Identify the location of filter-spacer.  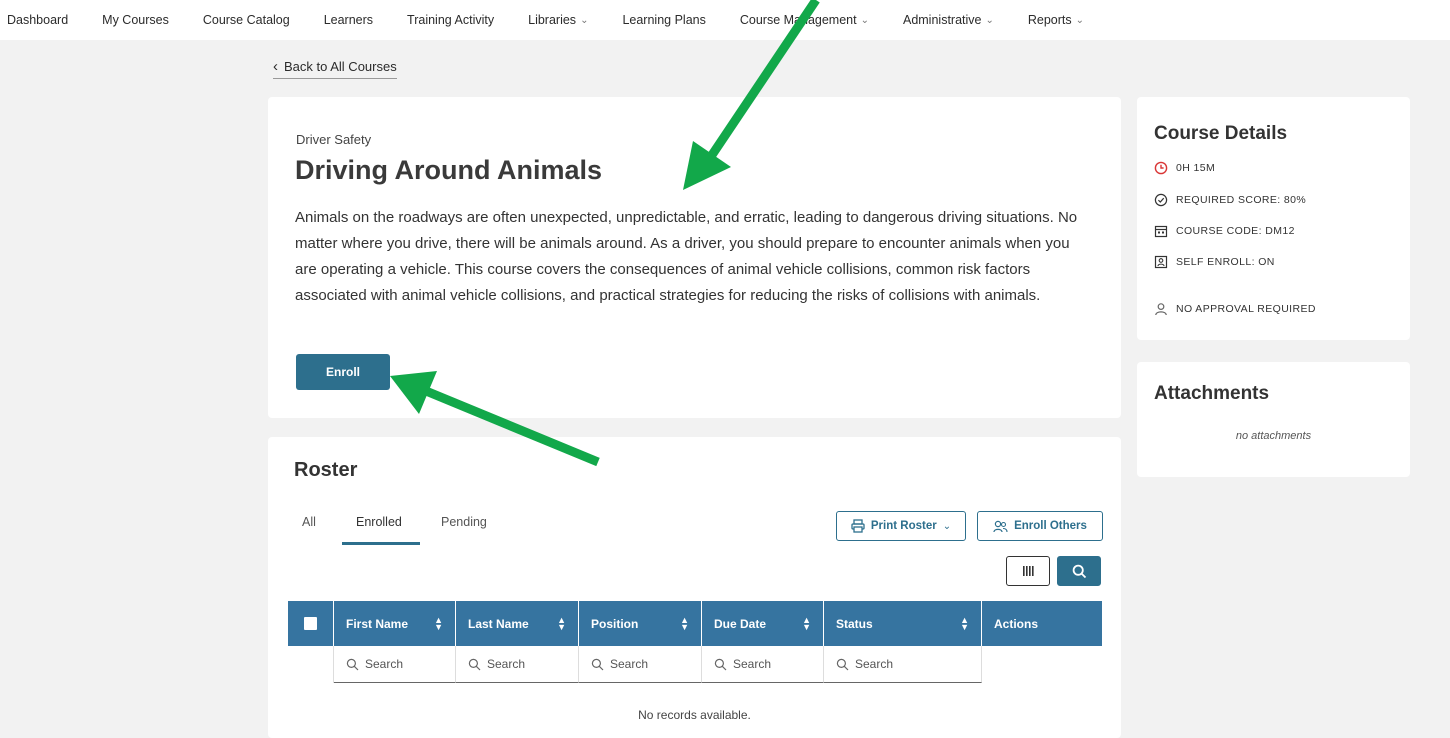
(311, 664).